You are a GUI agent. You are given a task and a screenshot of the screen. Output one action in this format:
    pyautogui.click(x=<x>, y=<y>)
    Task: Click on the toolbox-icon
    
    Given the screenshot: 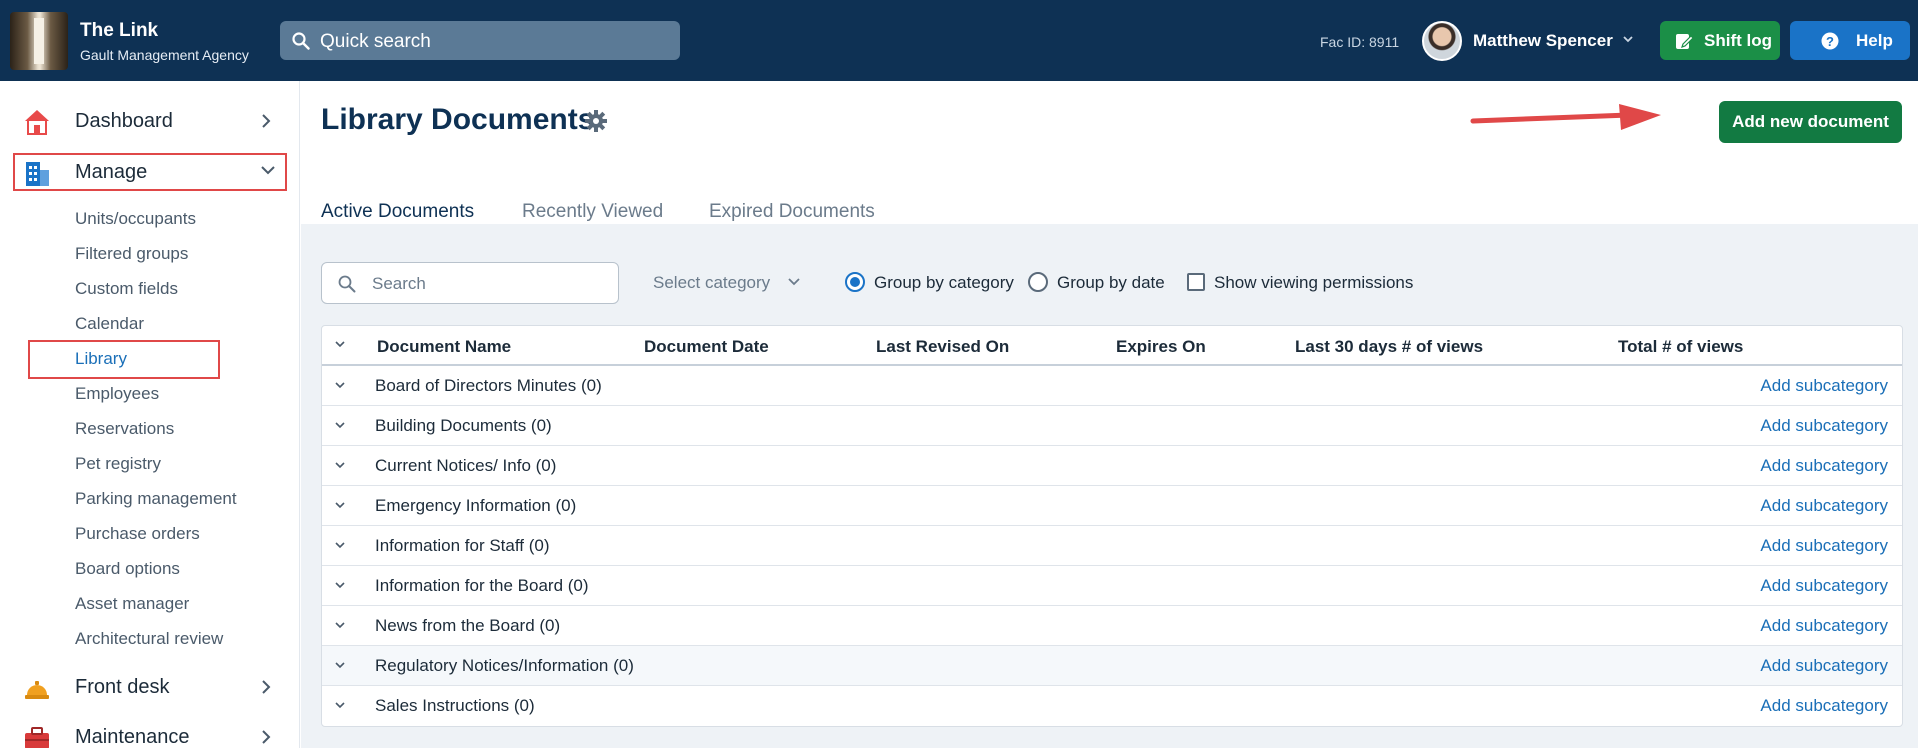 What is the action you would take?
    pyautogui.click(x=37, y=737)
    